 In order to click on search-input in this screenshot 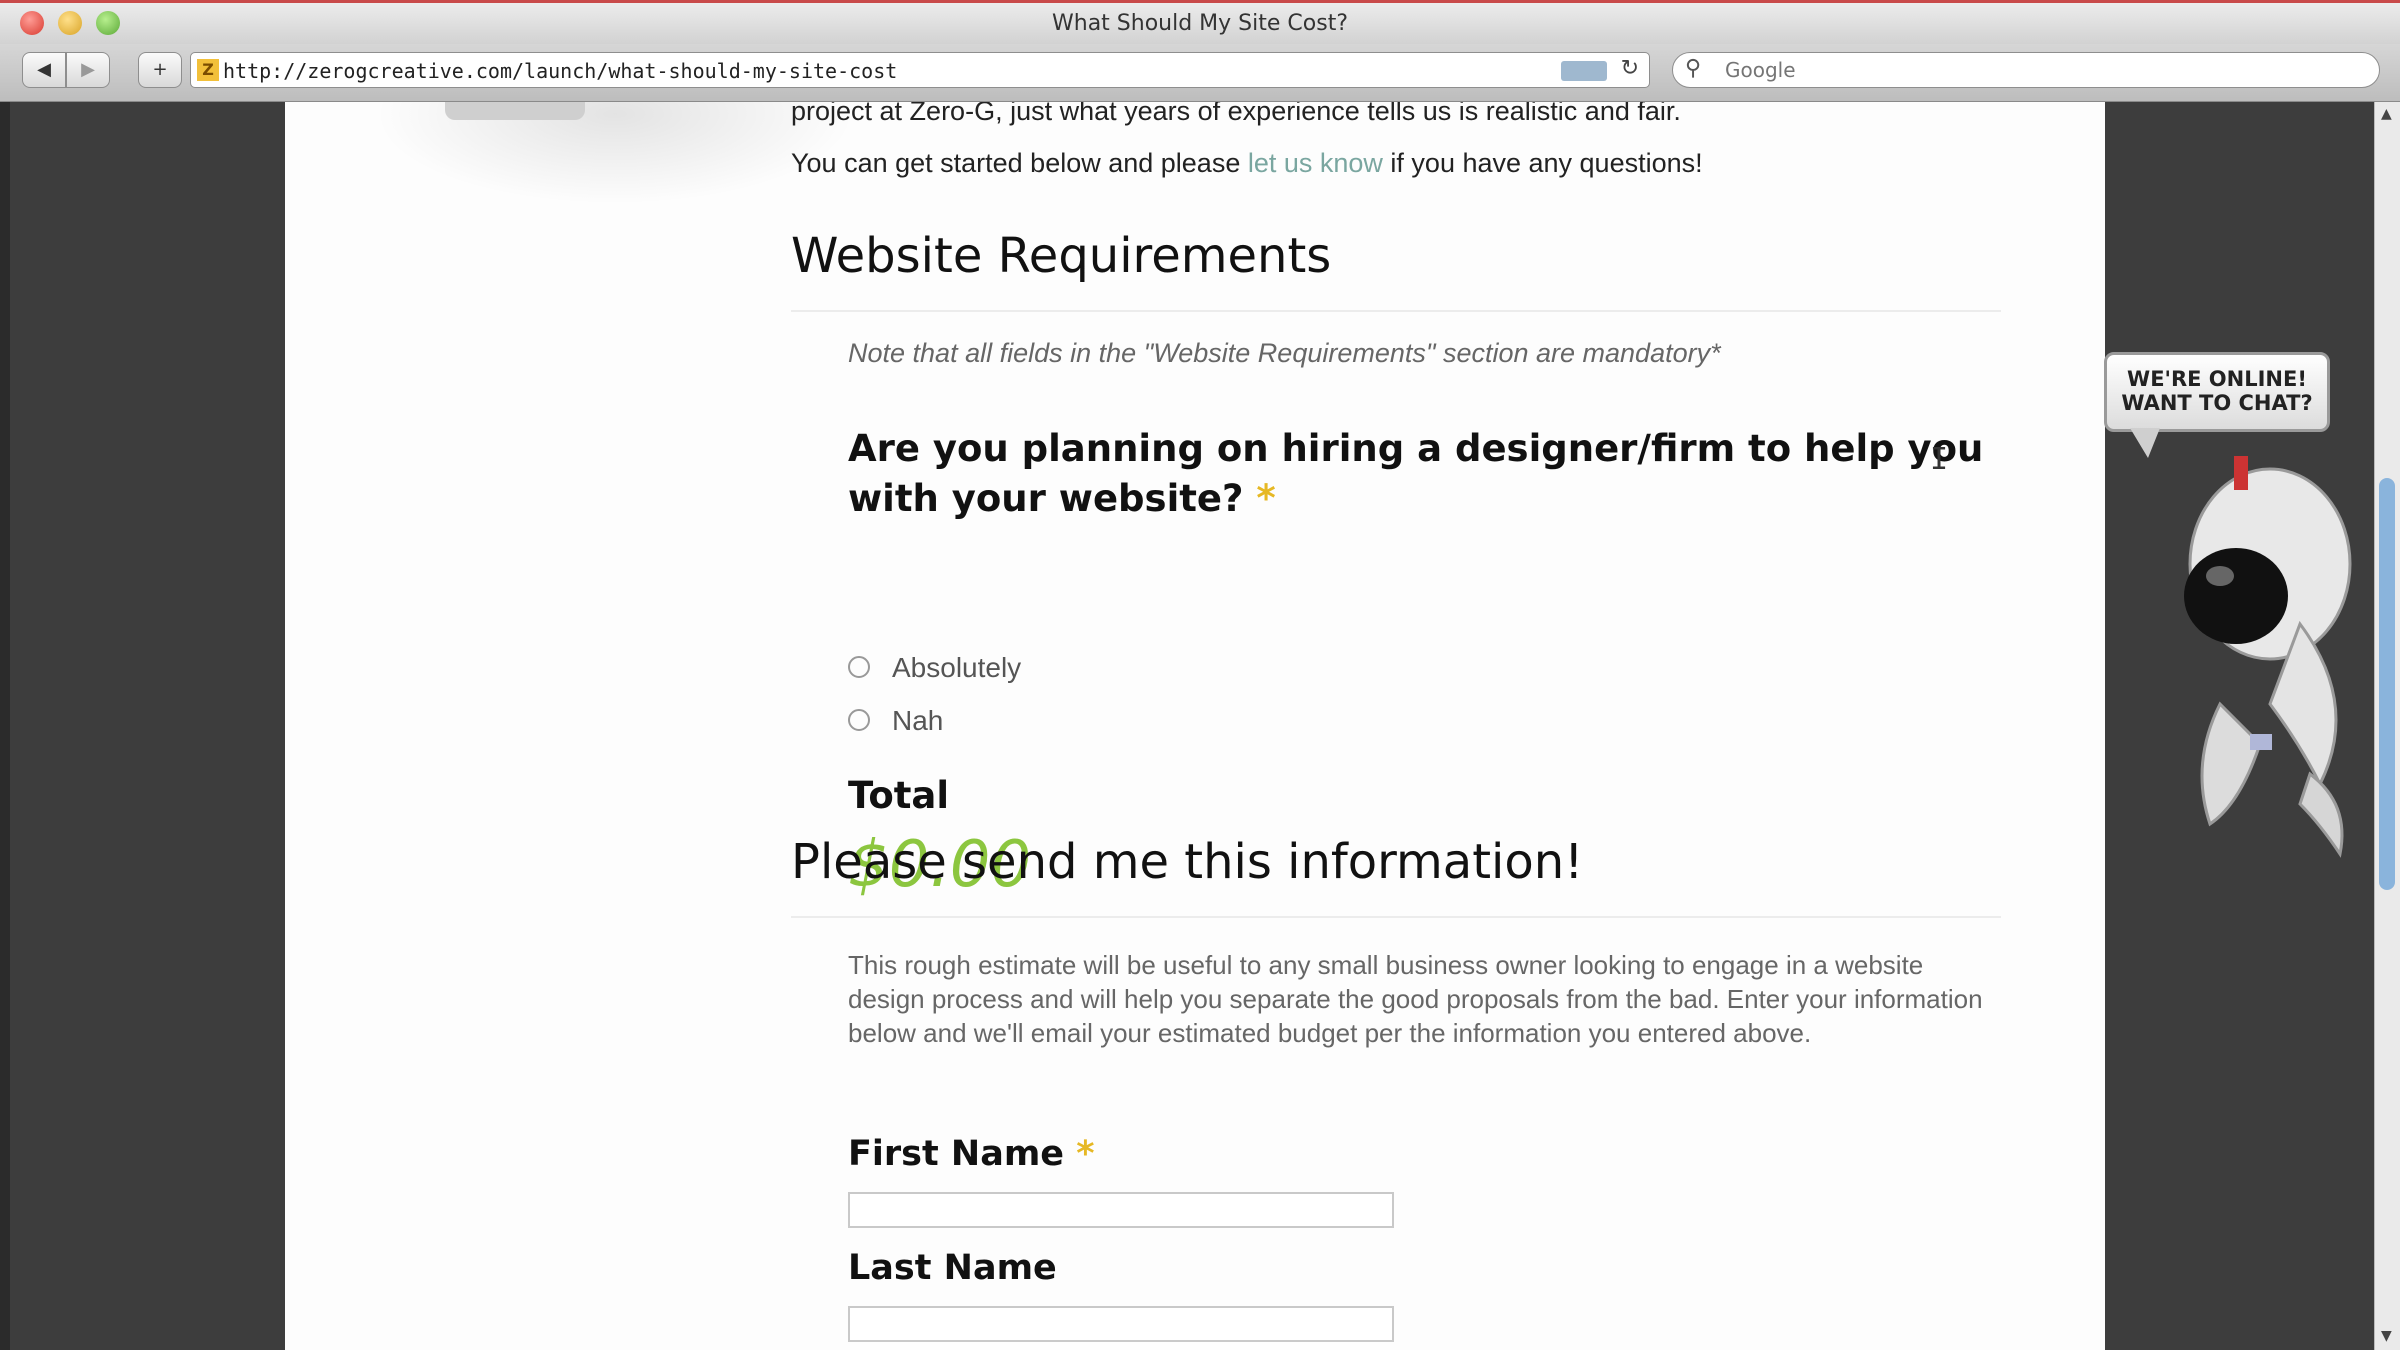, I will do `click(2025, 70)`.